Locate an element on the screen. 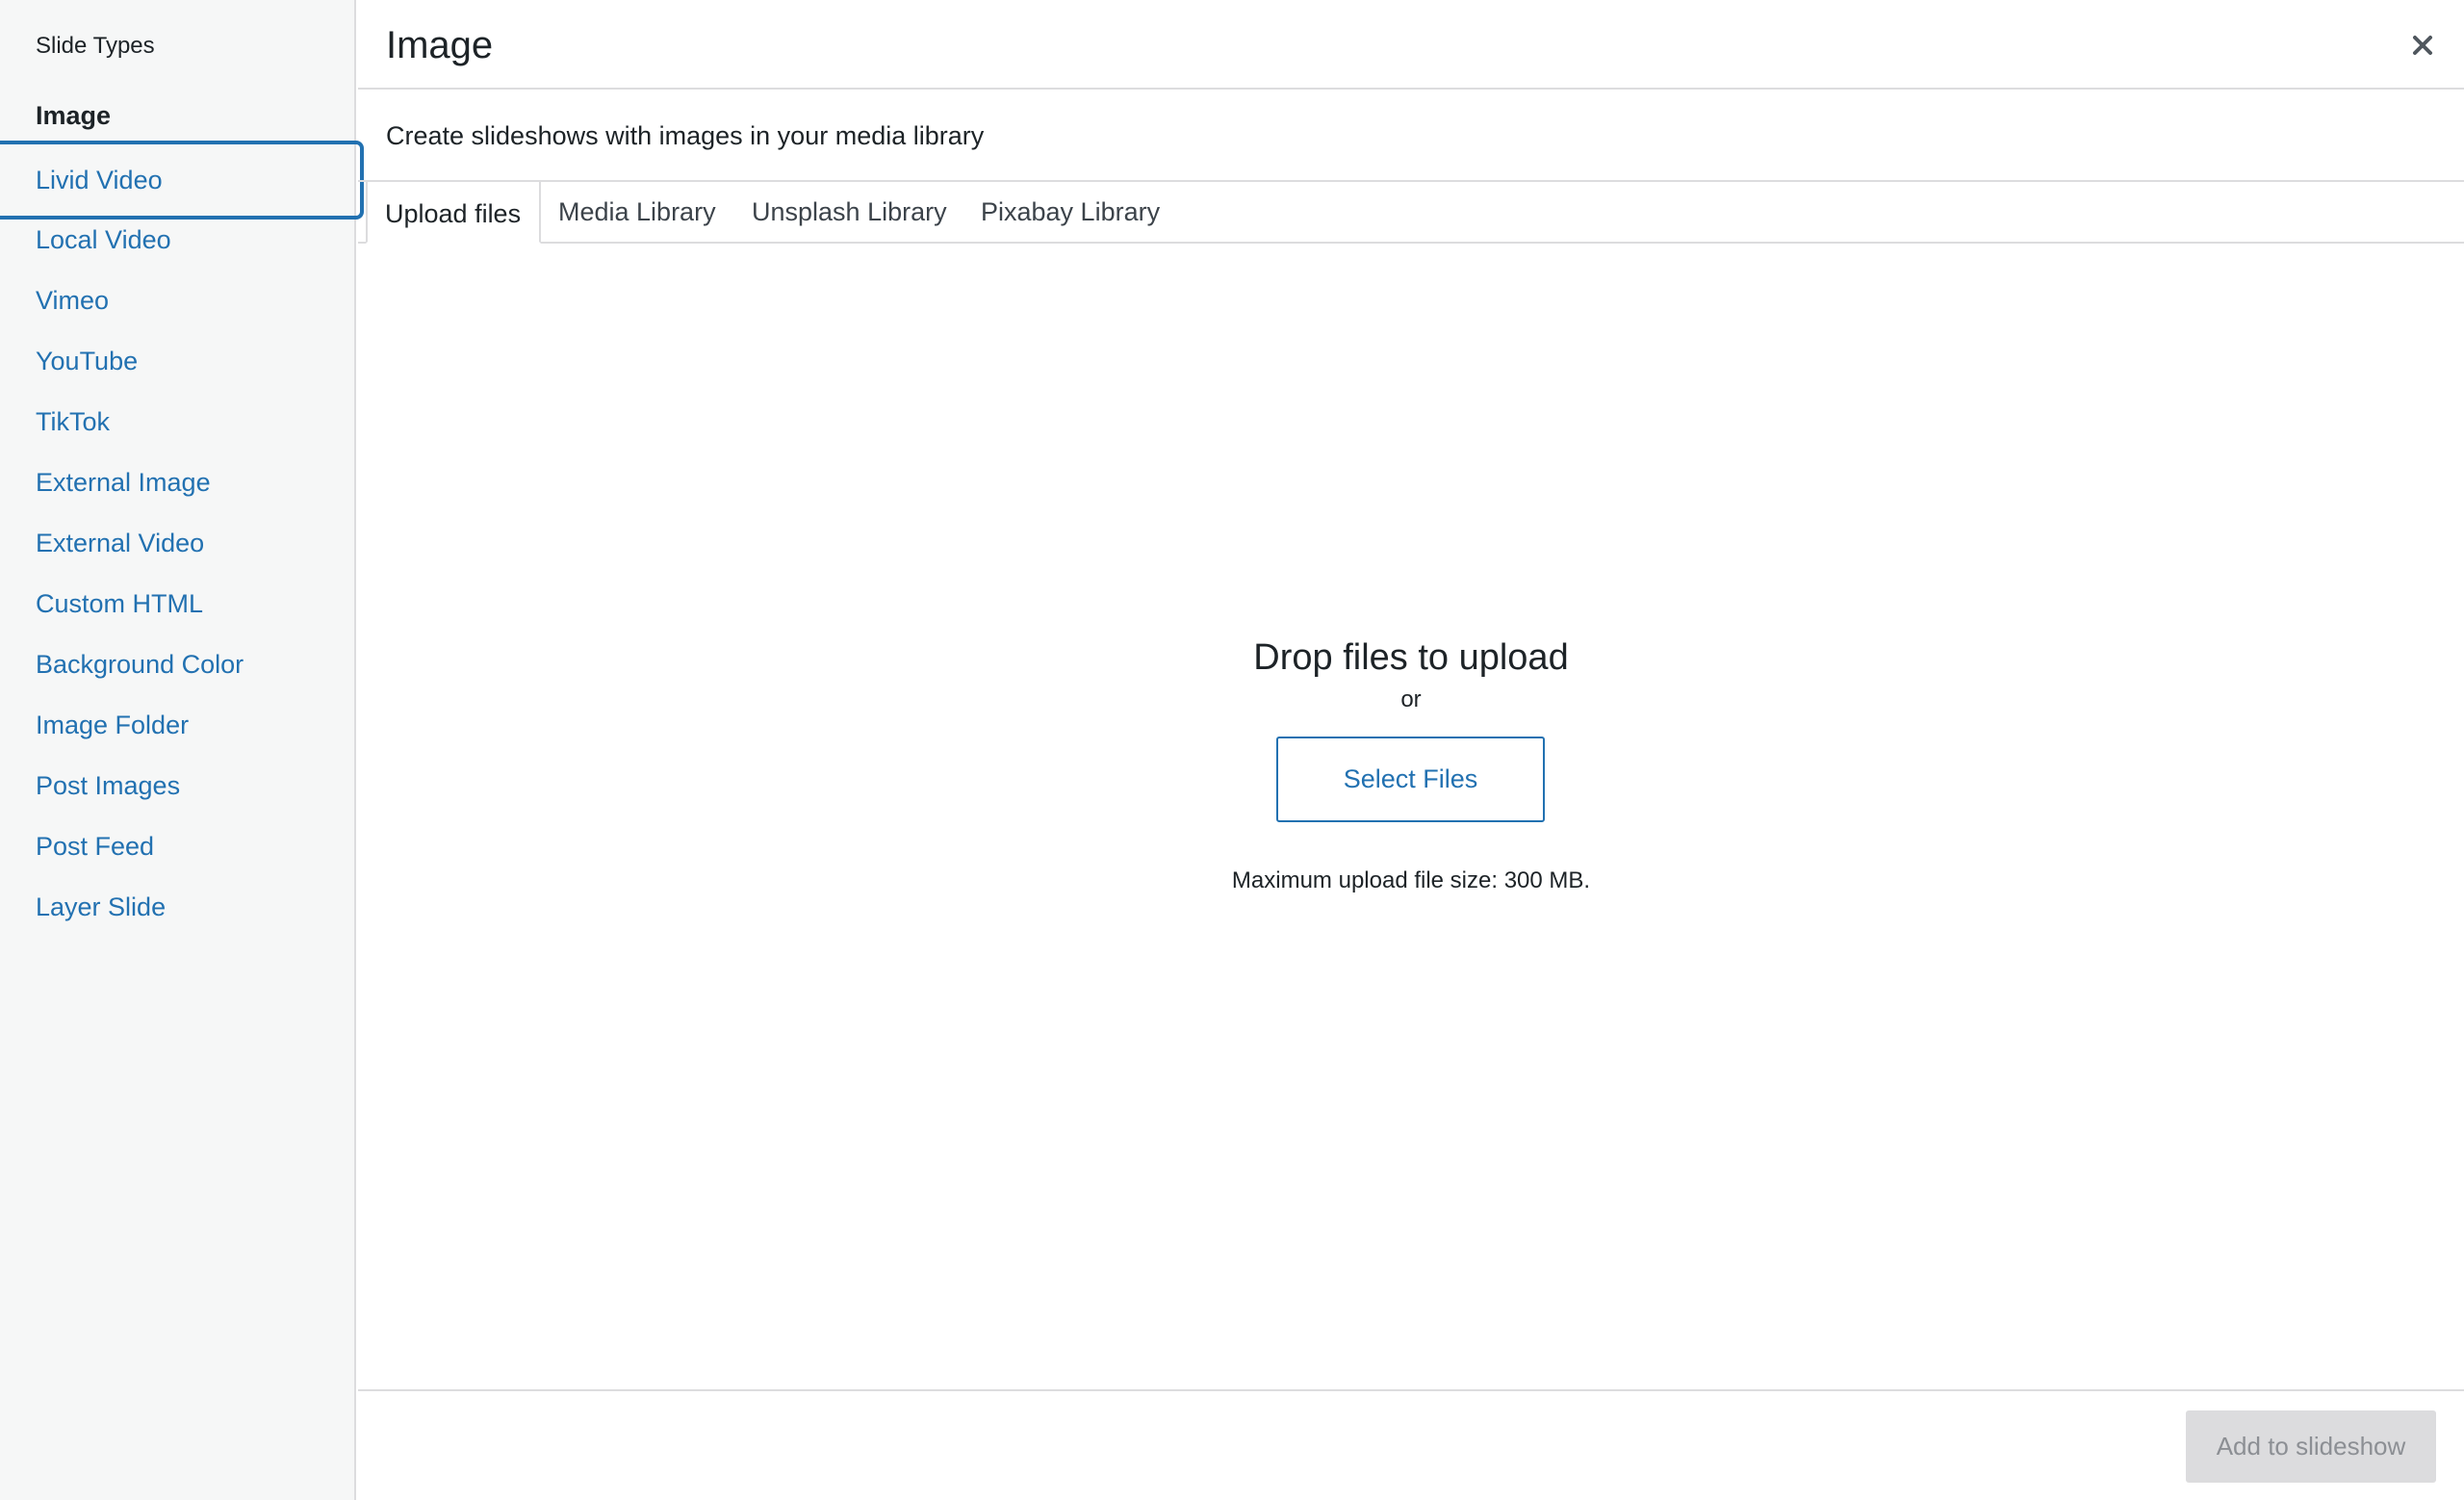 This screenshot has height=1500, width=2464. sidebar-item-image: Image is located at coordinates (178, 116).